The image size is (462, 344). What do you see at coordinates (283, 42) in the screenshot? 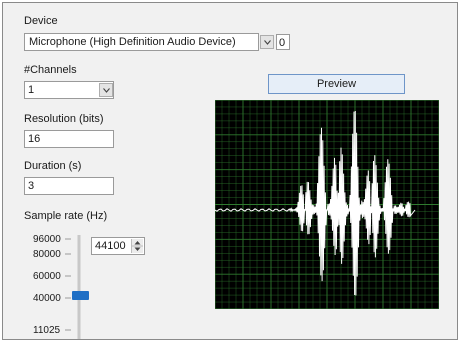
I see `device-index-field: 0` at bounding box center [283, 42].